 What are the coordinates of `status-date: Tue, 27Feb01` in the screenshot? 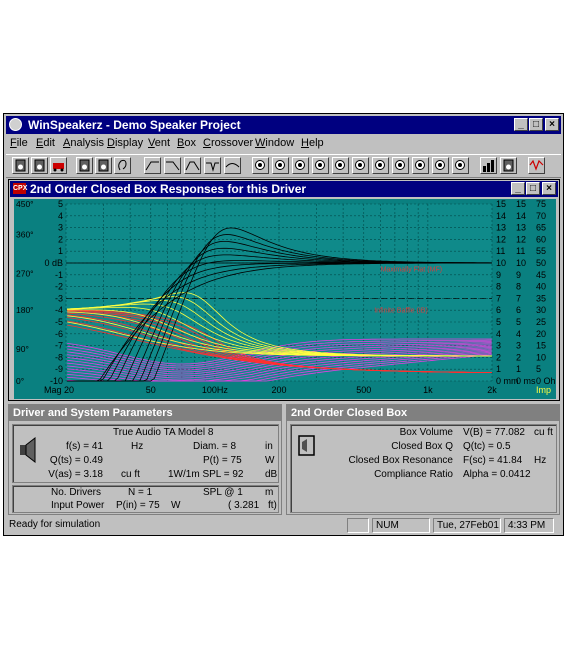 It's located at (467, 525).